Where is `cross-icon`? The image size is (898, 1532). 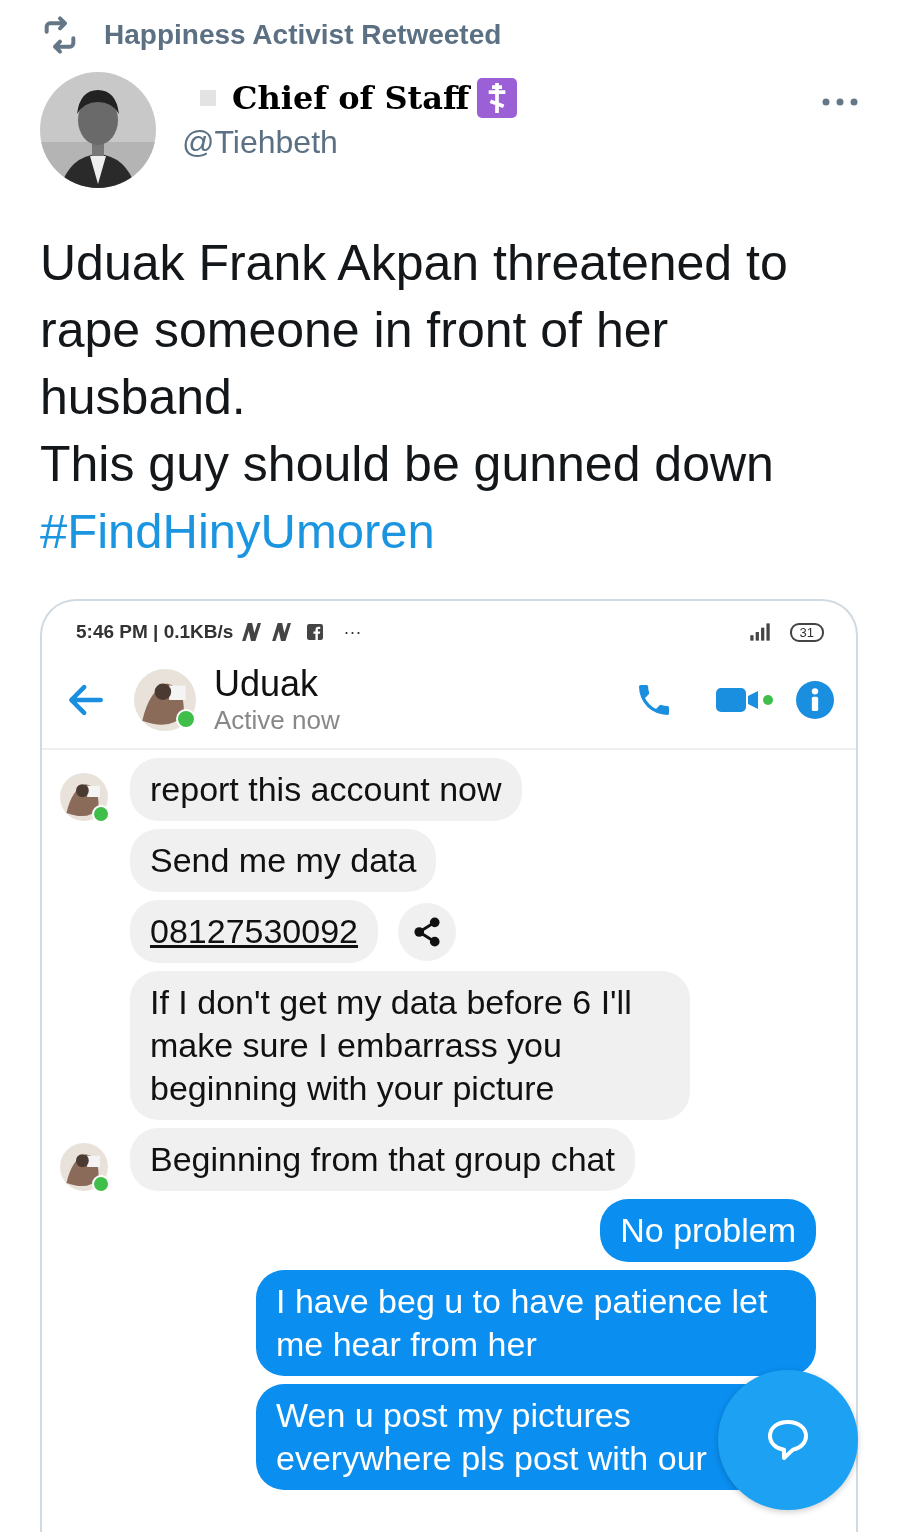
cross-icon is located at coordinates (497, 98).